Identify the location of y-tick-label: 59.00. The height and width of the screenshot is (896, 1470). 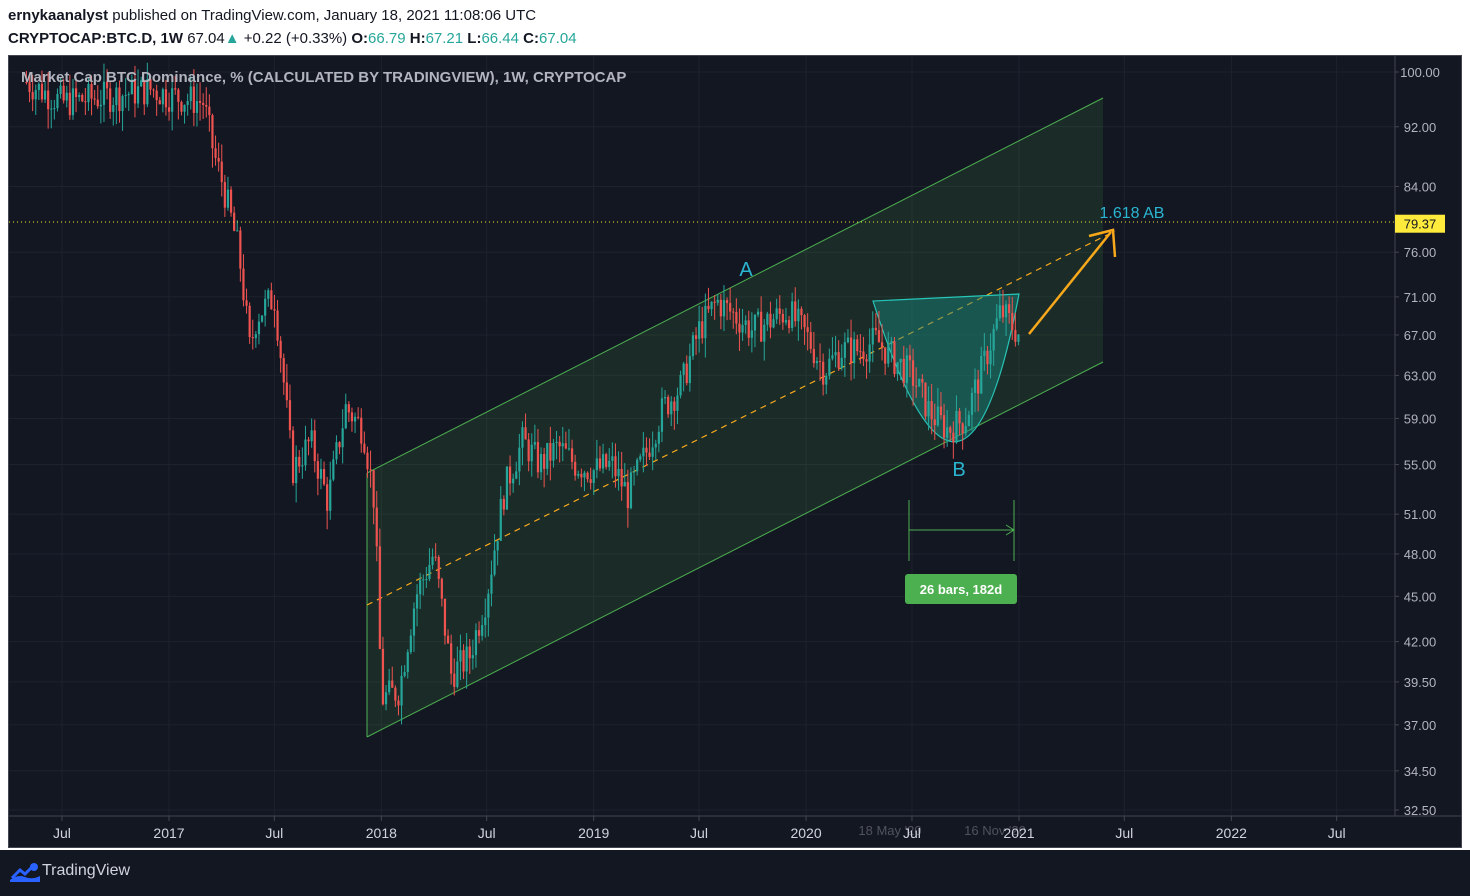
(1420, 418).